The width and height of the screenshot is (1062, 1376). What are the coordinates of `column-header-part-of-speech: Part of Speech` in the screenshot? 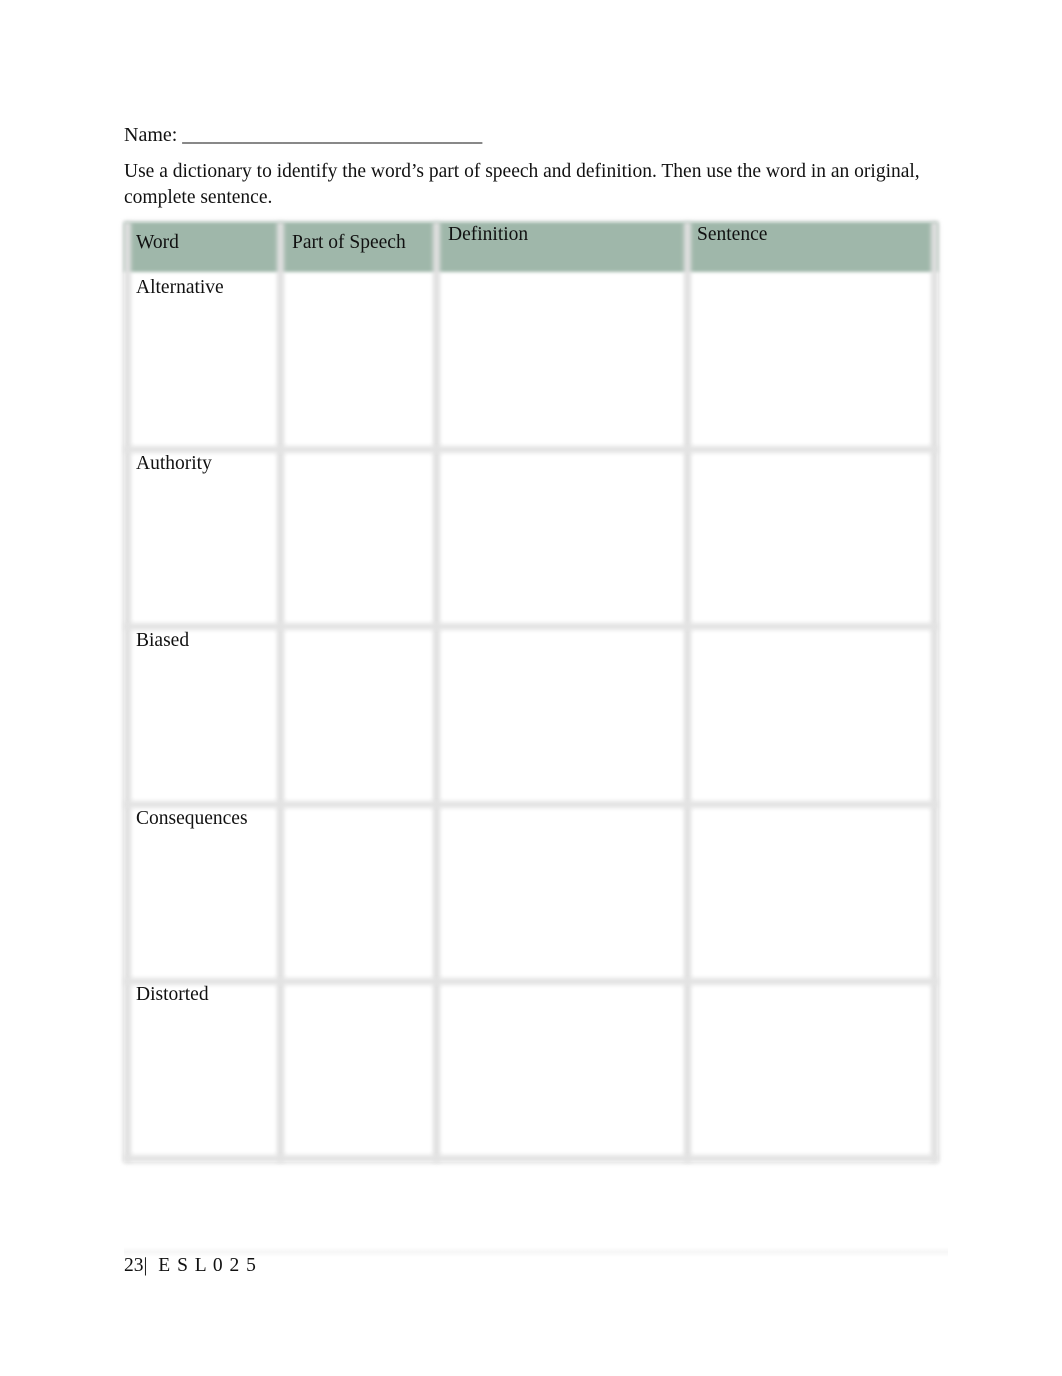 It's located at (349, 242).